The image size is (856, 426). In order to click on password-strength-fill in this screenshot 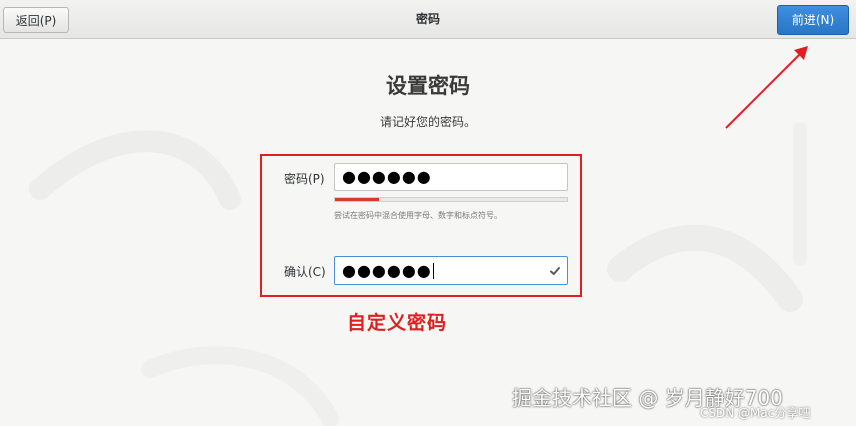, I will do `click(357, 199)`.